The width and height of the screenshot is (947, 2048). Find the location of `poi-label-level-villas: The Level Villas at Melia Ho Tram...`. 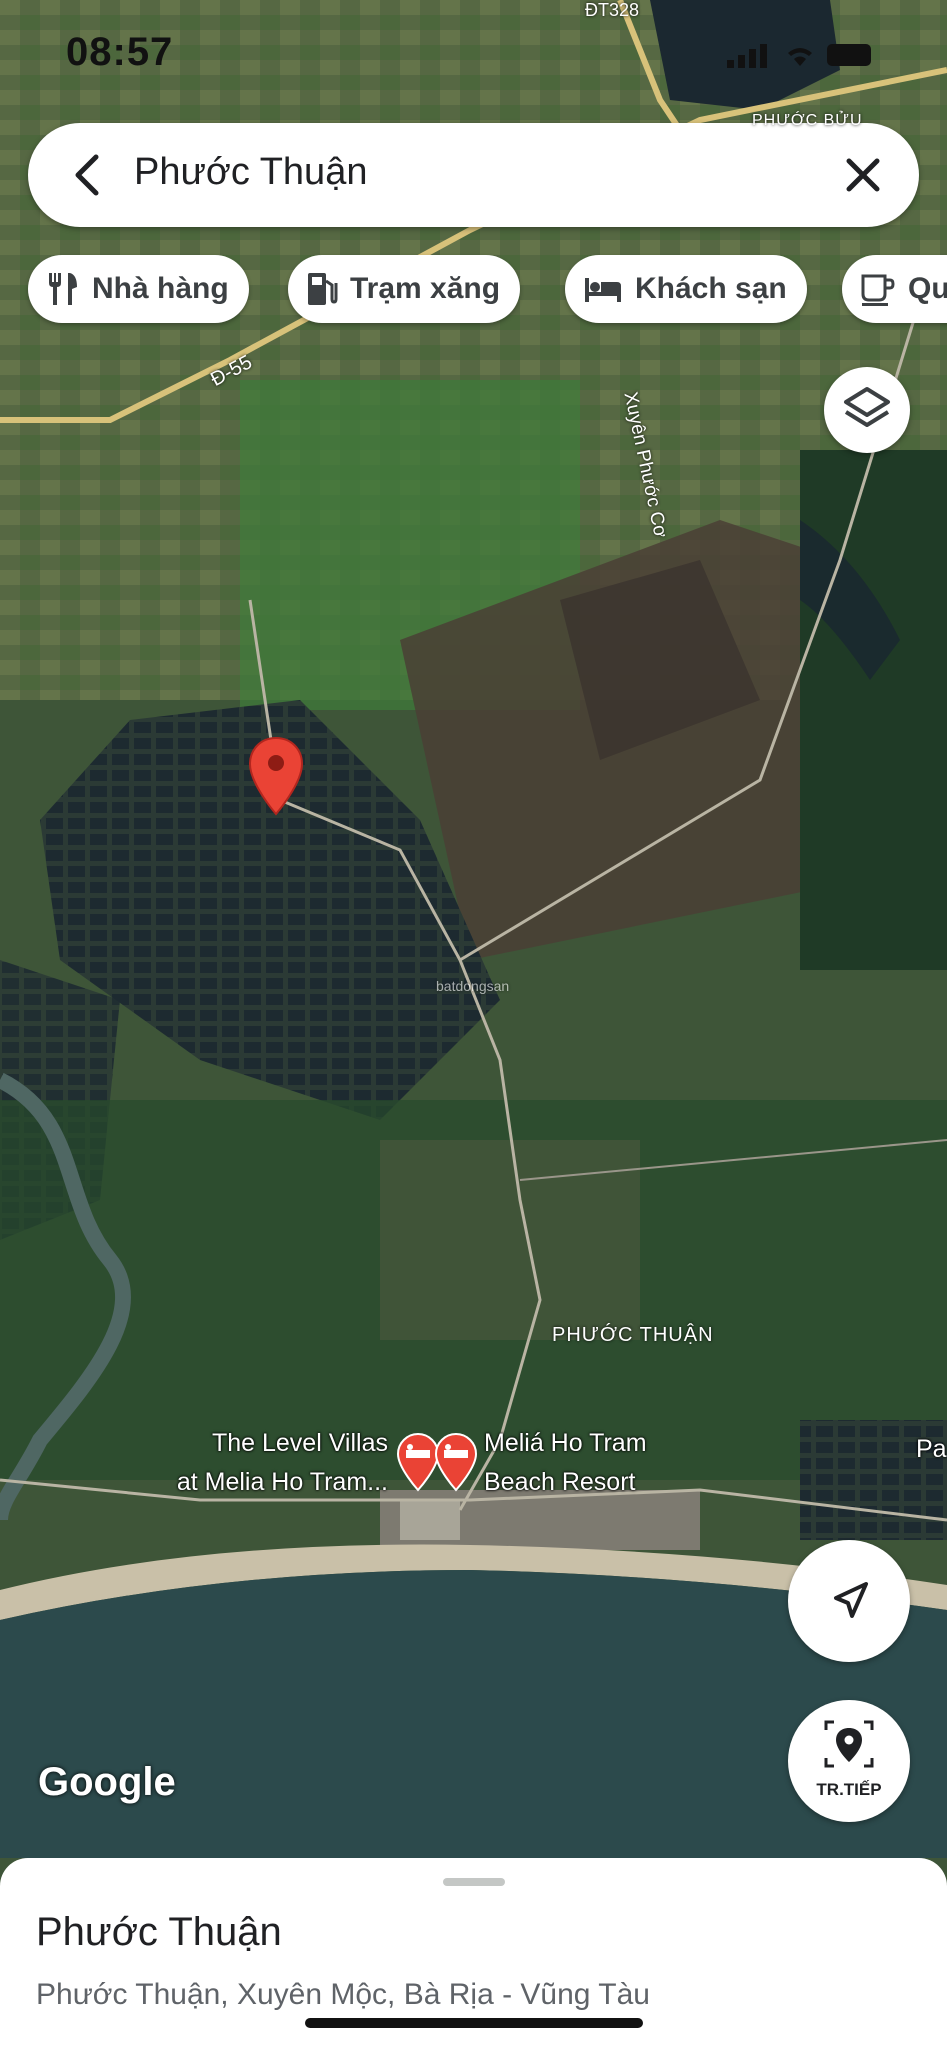

poi-label-level-villas: The Level Villas at Melia Ho Tram... is located at coordinates (264, 1463).